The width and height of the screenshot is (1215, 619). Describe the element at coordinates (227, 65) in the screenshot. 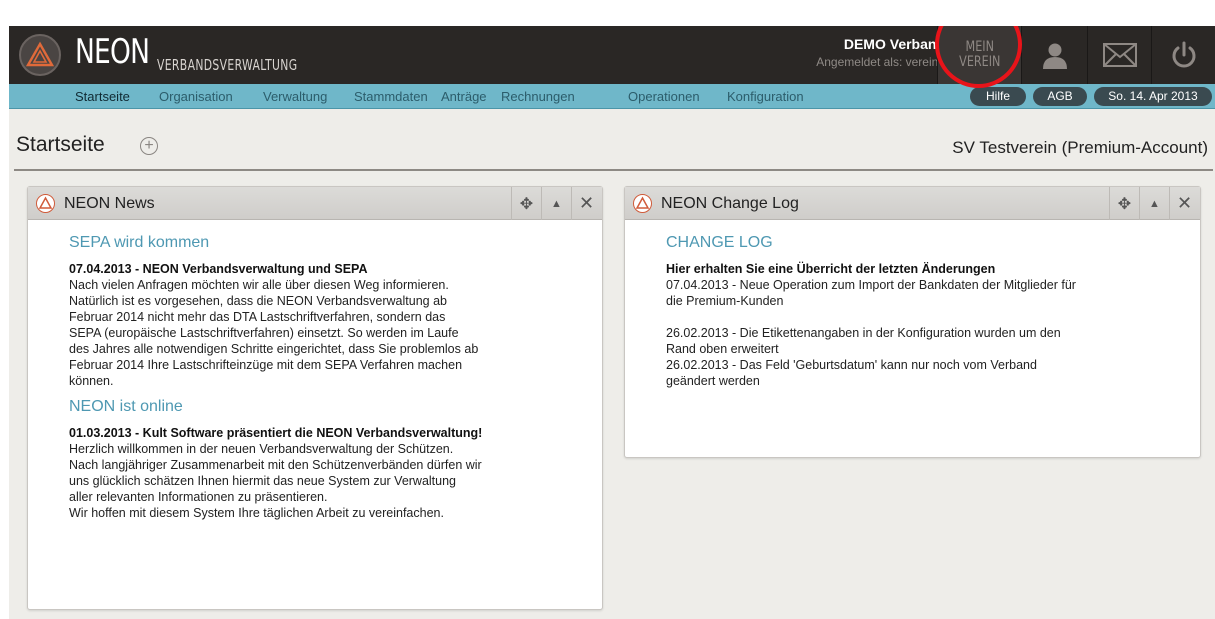

I see `logo-subtitle: VERBANDSVERWALTUNG` at that location.